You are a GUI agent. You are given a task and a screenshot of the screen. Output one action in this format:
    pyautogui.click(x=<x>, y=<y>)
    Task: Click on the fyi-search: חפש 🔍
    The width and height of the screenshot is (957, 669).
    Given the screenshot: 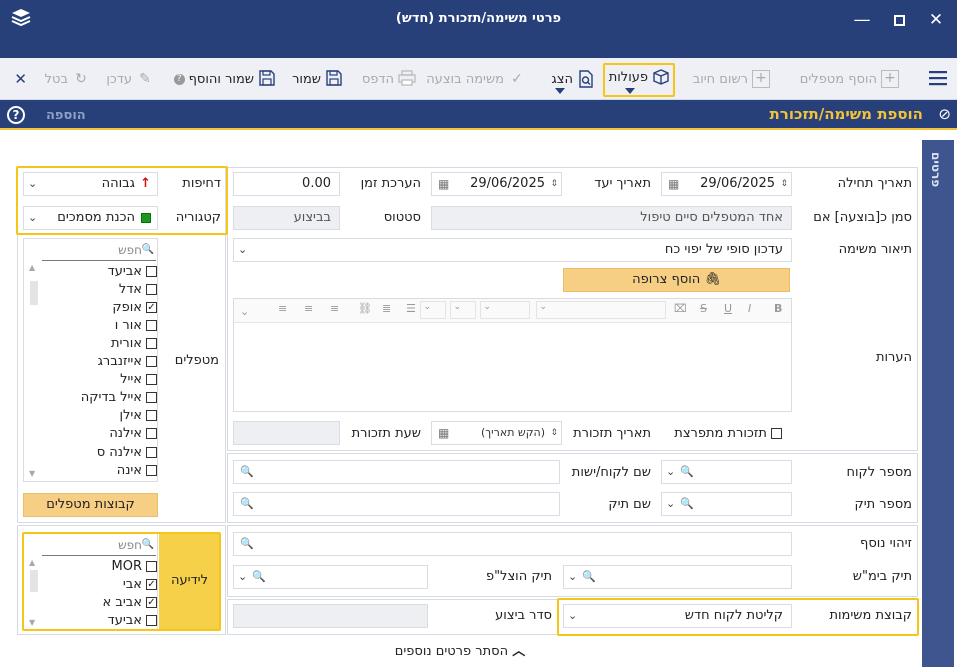 What is the action you would take?
    pyautogui.click(x=99, y=546)
    